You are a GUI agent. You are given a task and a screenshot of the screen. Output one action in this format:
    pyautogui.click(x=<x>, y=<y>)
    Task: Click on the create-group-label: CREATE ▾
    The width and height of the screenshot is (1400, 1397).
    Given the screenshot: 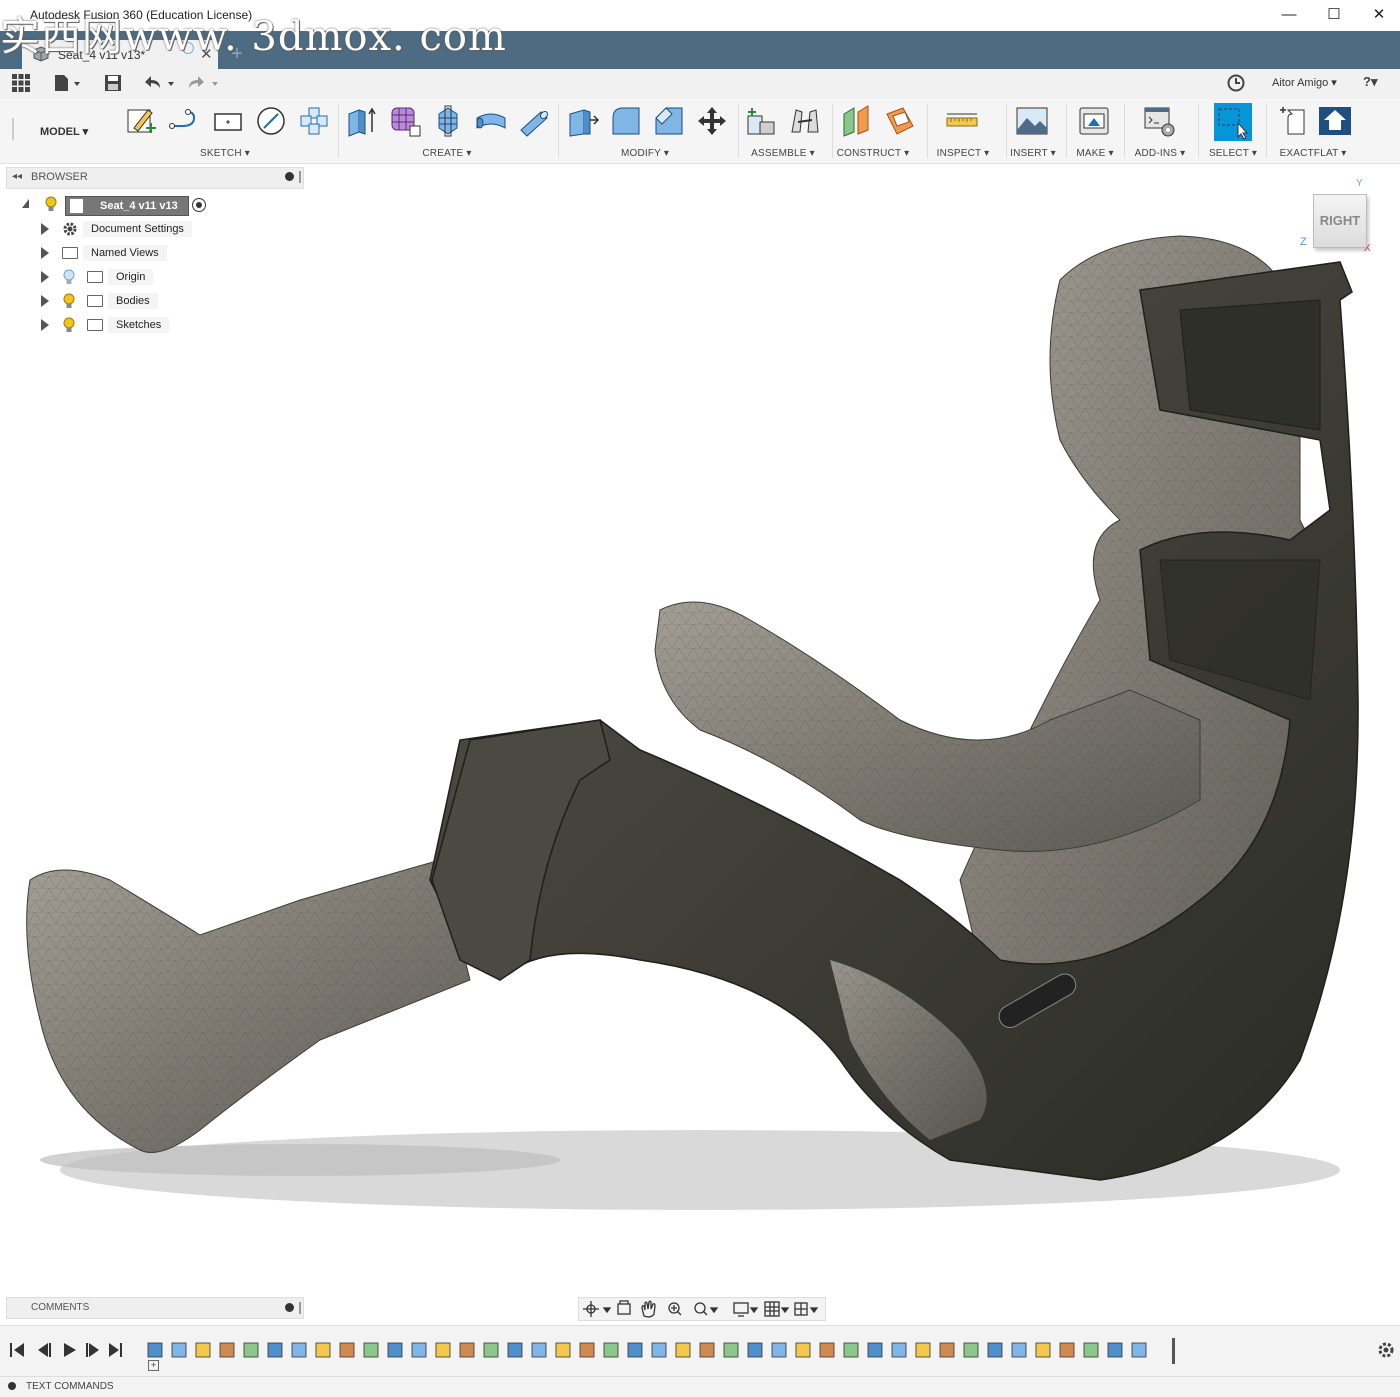 What is the action you would take?
    pyautogui.click(x=447, y=153)
    